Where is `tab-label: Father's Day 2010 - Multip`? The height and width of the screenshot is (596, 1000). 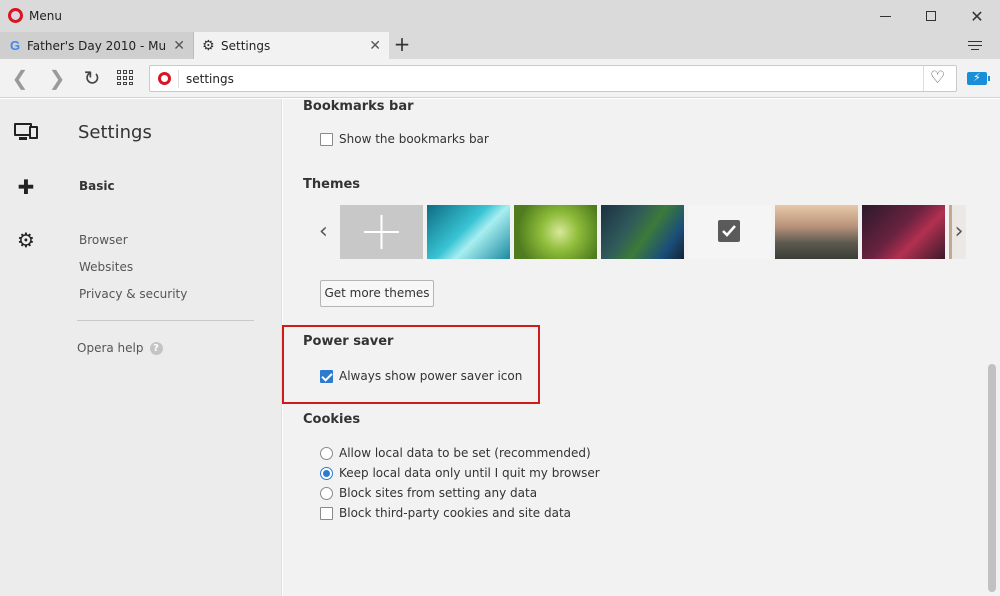
tab-label: Father's Day 2010 - Multip is located at coordinates (97, 45).